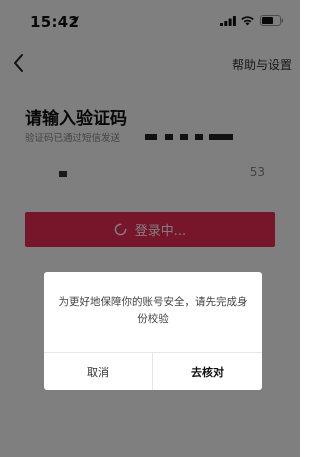 The height and width of the screenshot is (457, 320). What do you see at coordinates (98, 371) in the screenshot?
I see `cancel-button: 取消` at bounding box center [98, 371].